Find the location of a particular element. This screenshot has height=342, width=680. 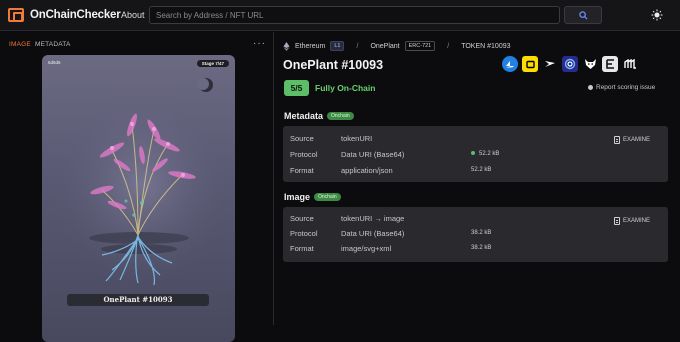

source-value: tokenURI is located at coordinates (357, 138).